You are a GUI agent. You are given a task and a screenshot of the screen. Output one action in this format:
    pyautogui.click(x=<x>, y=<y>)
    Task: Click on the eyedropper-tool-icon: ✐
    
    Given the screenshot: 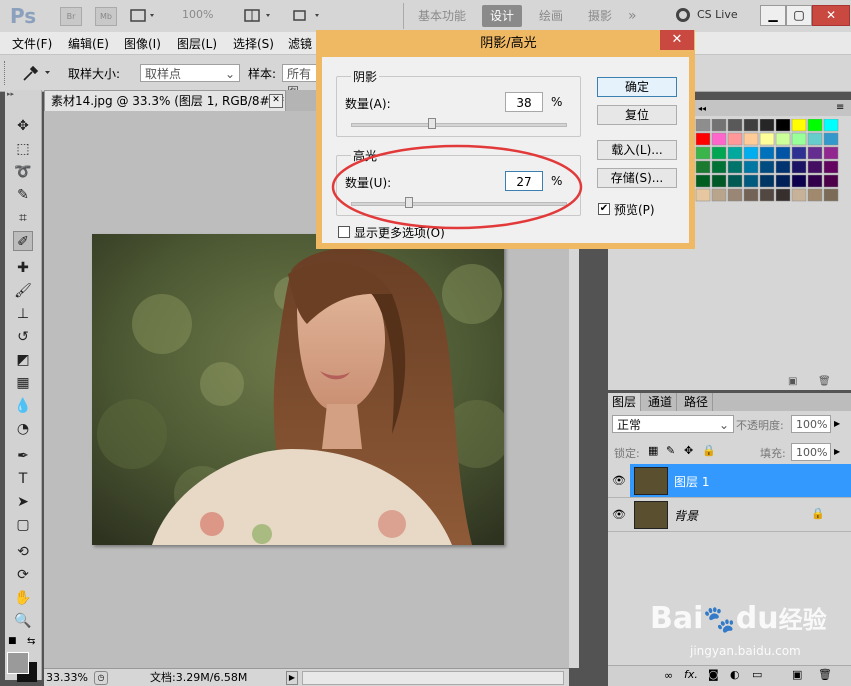 What is the action you would take?
    pyautogui.click(x=23, y=241)
    